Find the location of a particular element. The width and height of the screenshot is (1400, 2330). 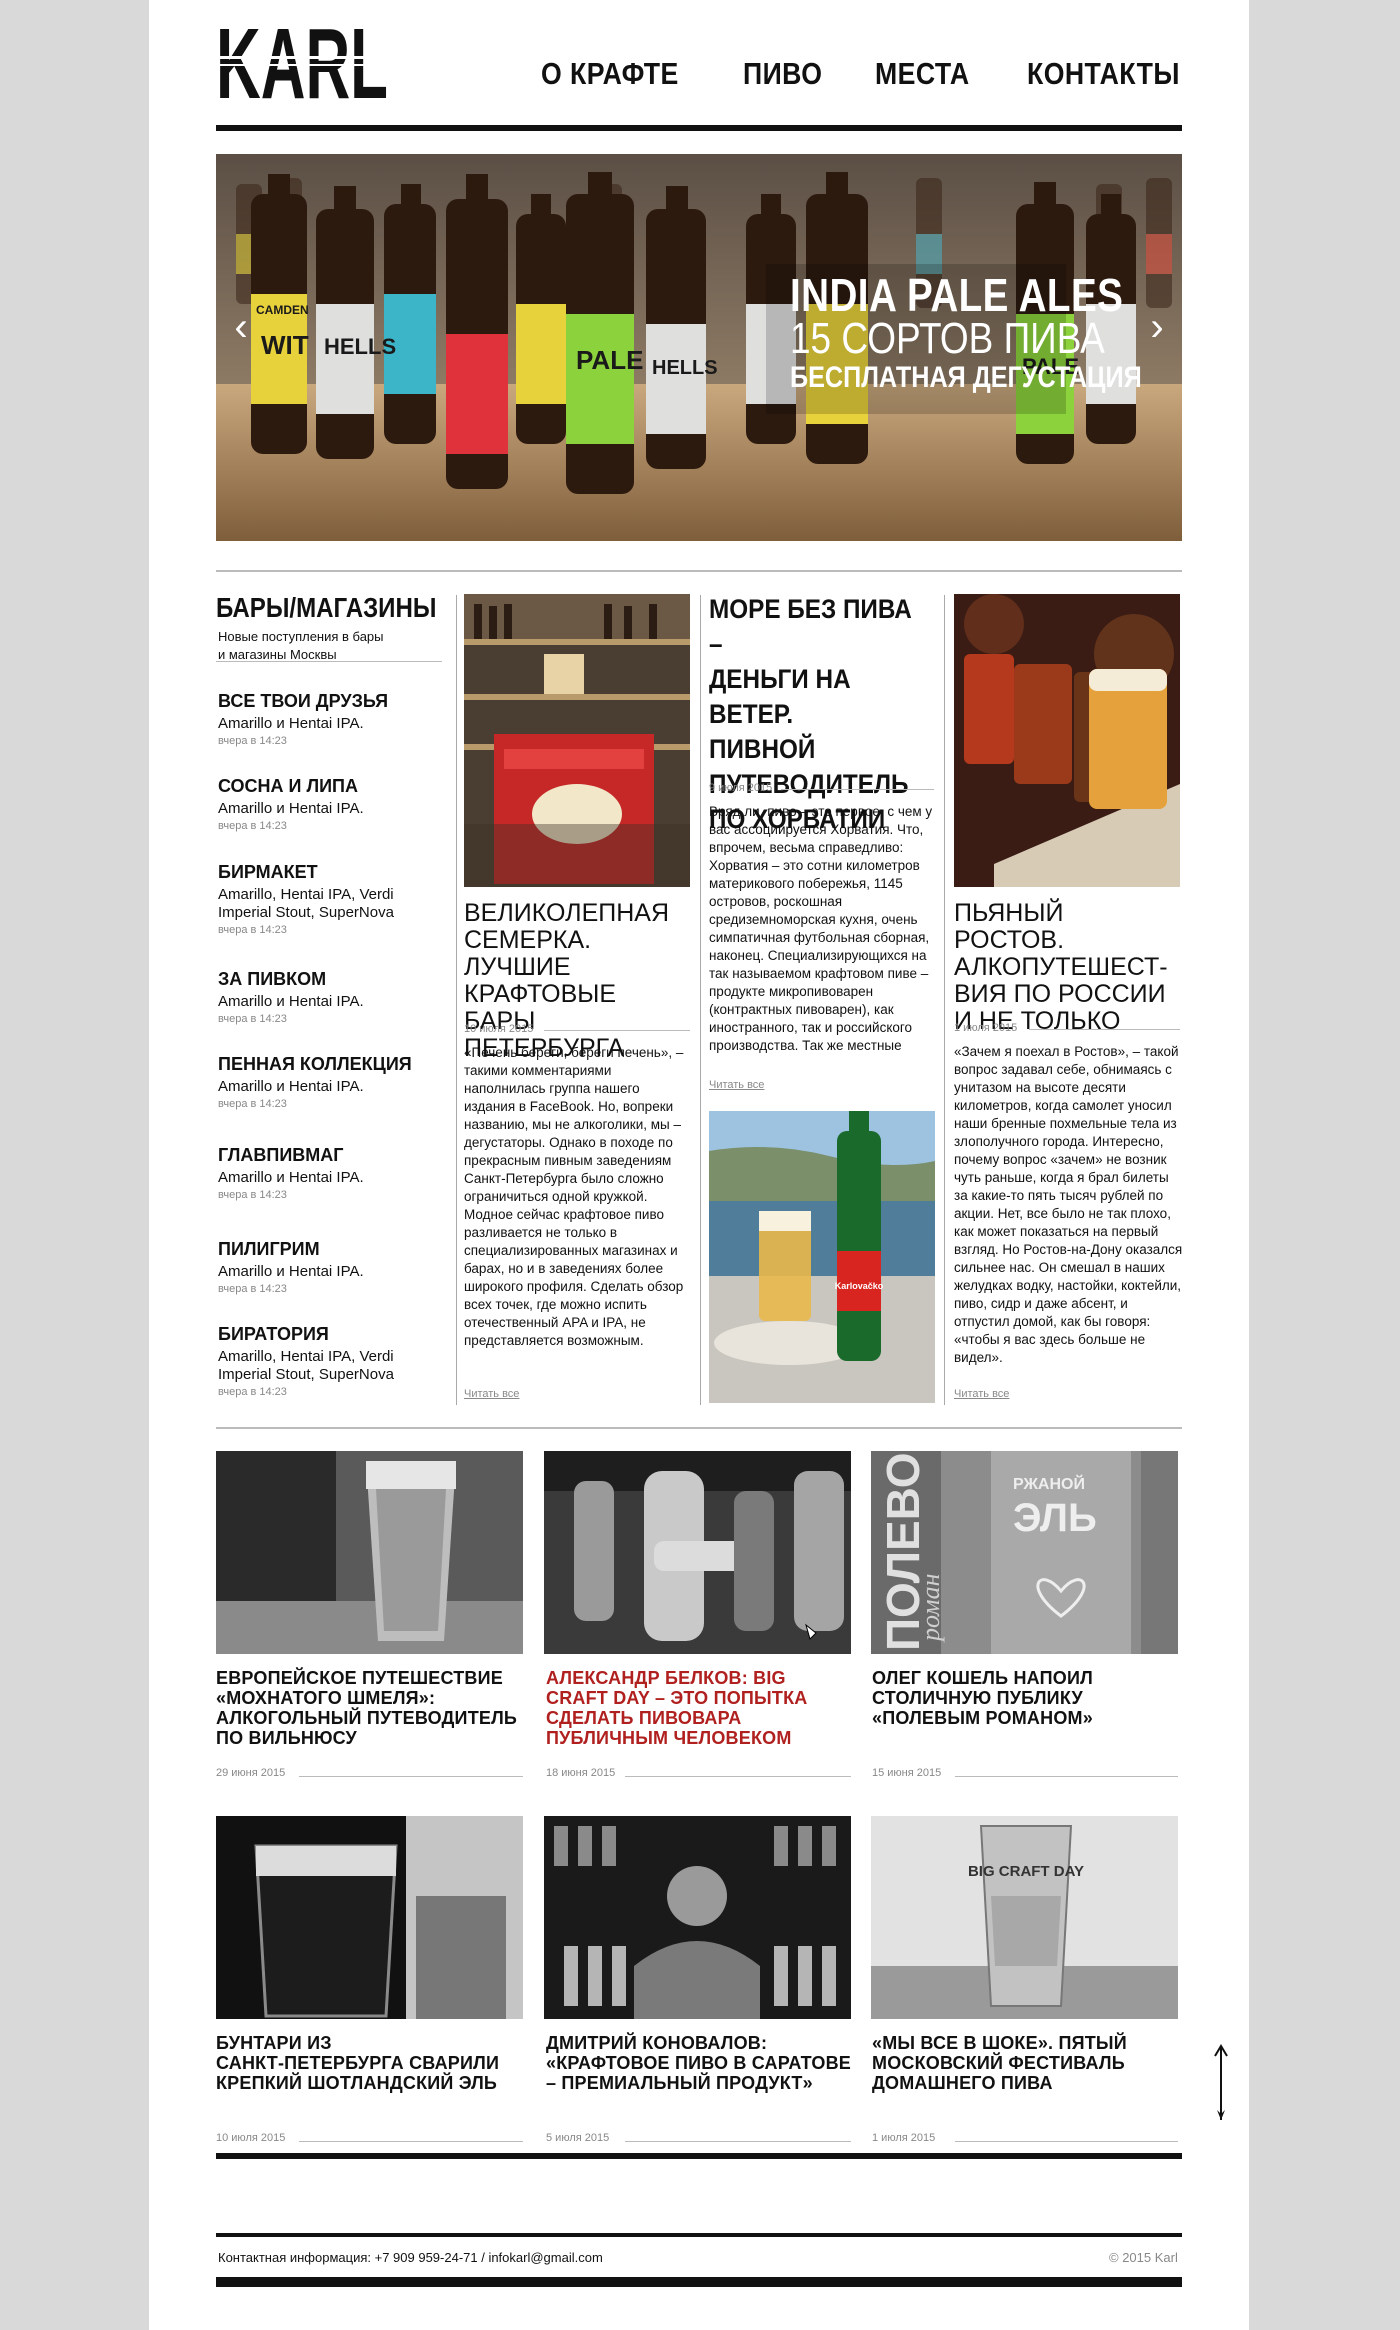

bar-name: БИРАТОРИЯ is located at coordinates (333, 1334).